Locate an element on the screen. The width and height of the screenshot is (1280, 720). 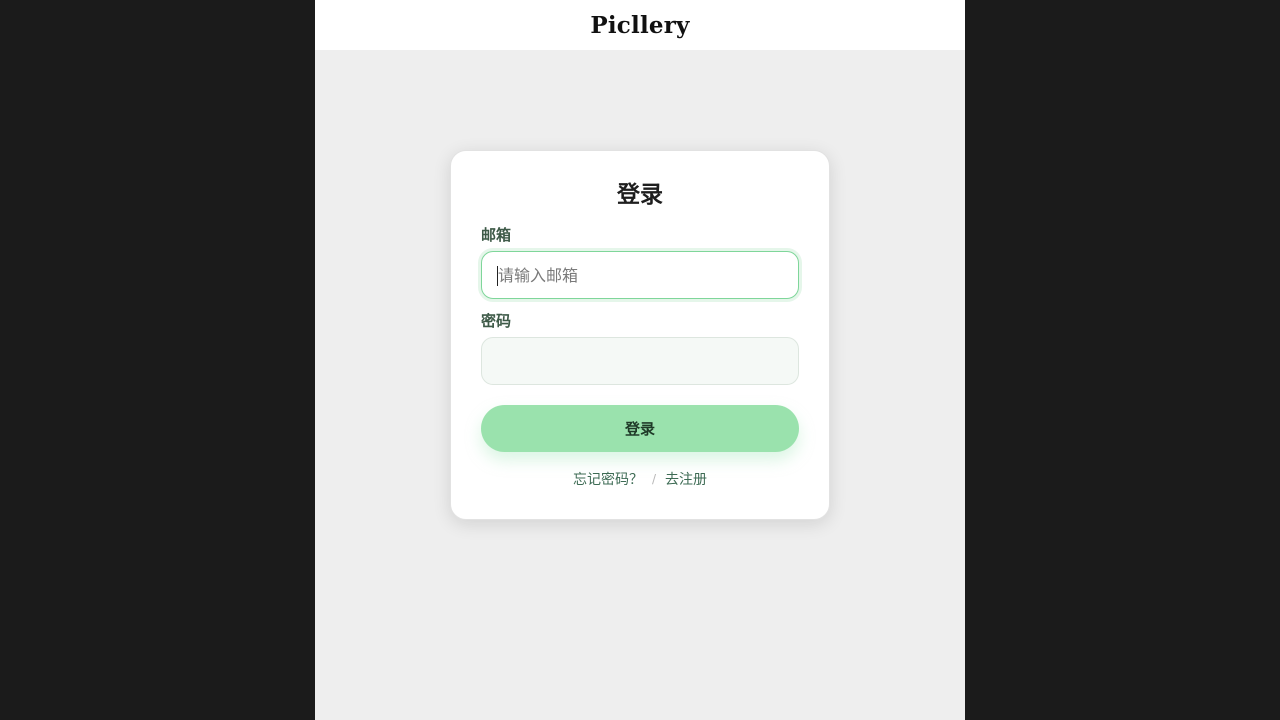
top-bar: Picllery is located at coordinates (640, 25).